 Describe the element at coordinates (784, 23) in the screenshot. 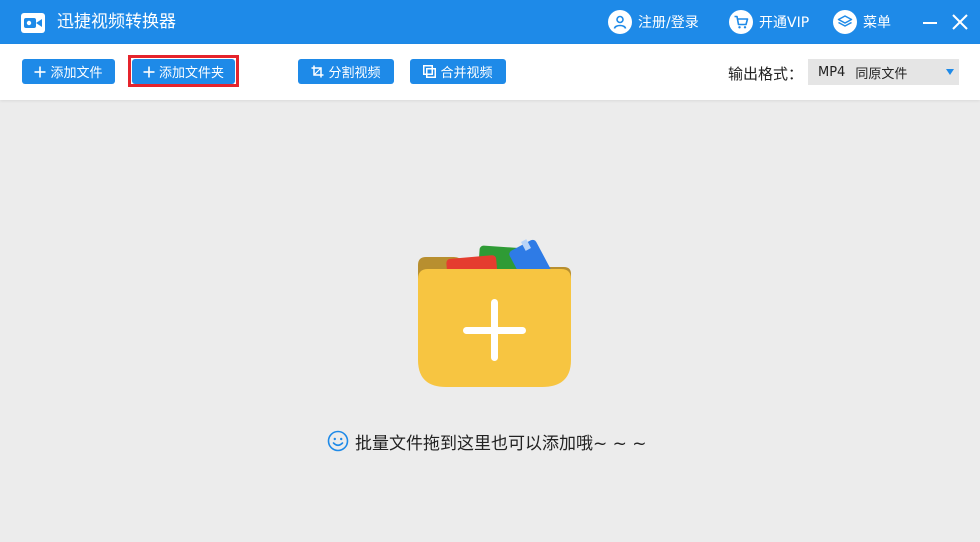

I see `vip-label: 开通VIP` at that location.